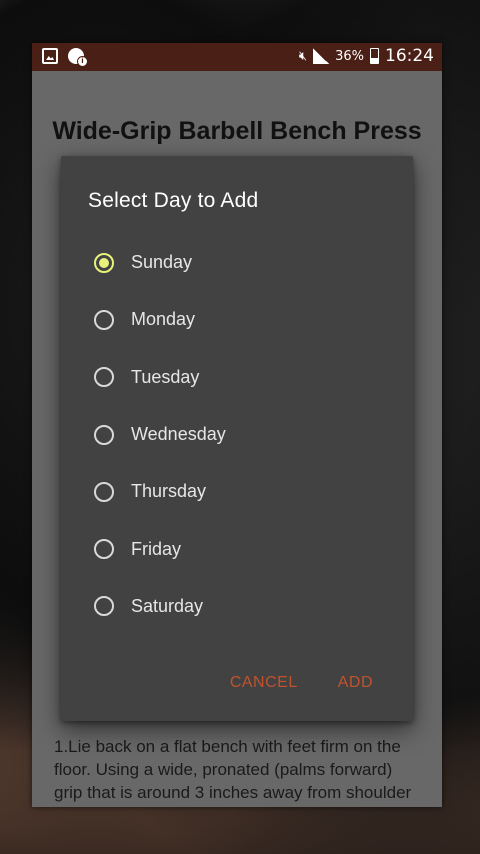 The height and width of the screenshot is (854, 480). I want to click on clock: 16:24, so click(409, 56).